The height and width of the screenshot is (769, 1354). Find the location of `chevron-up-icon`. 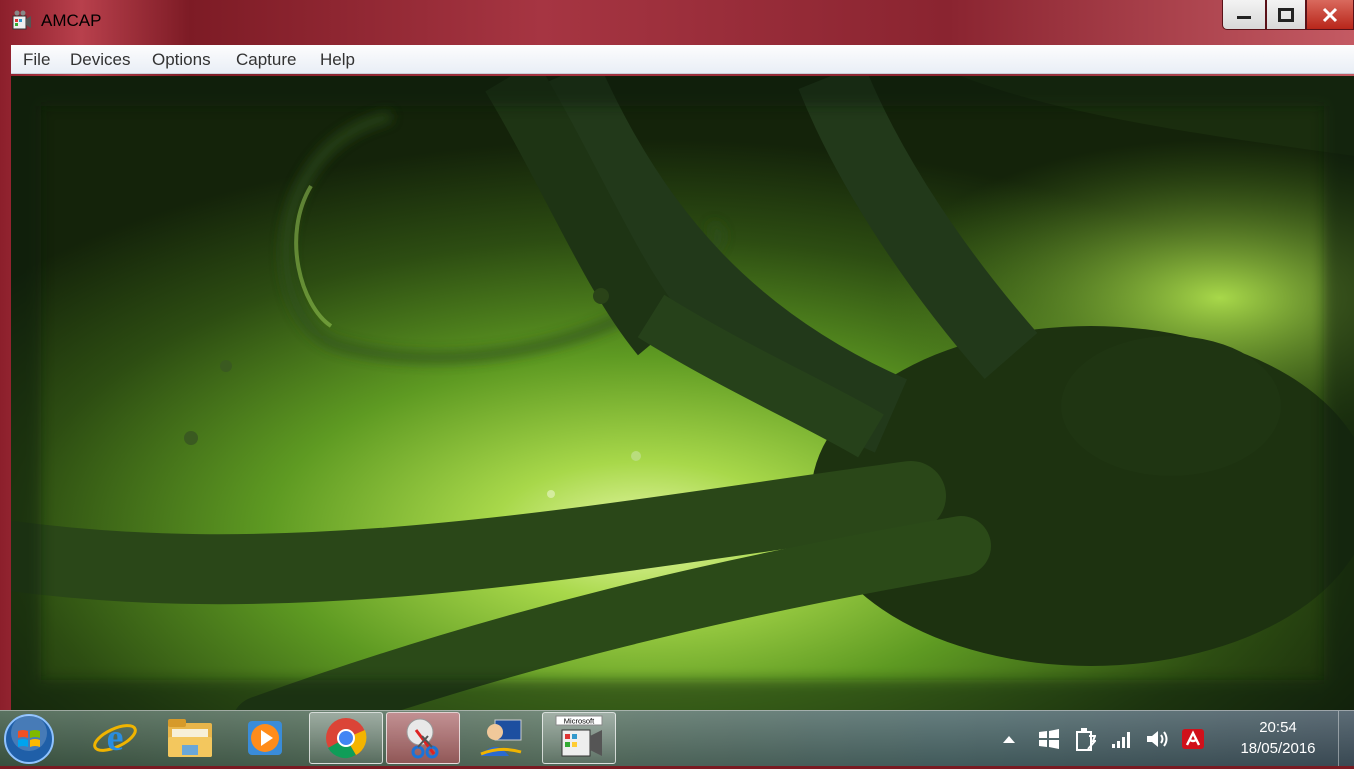

chevron-up-icon is located at coordinates (1009, 739).